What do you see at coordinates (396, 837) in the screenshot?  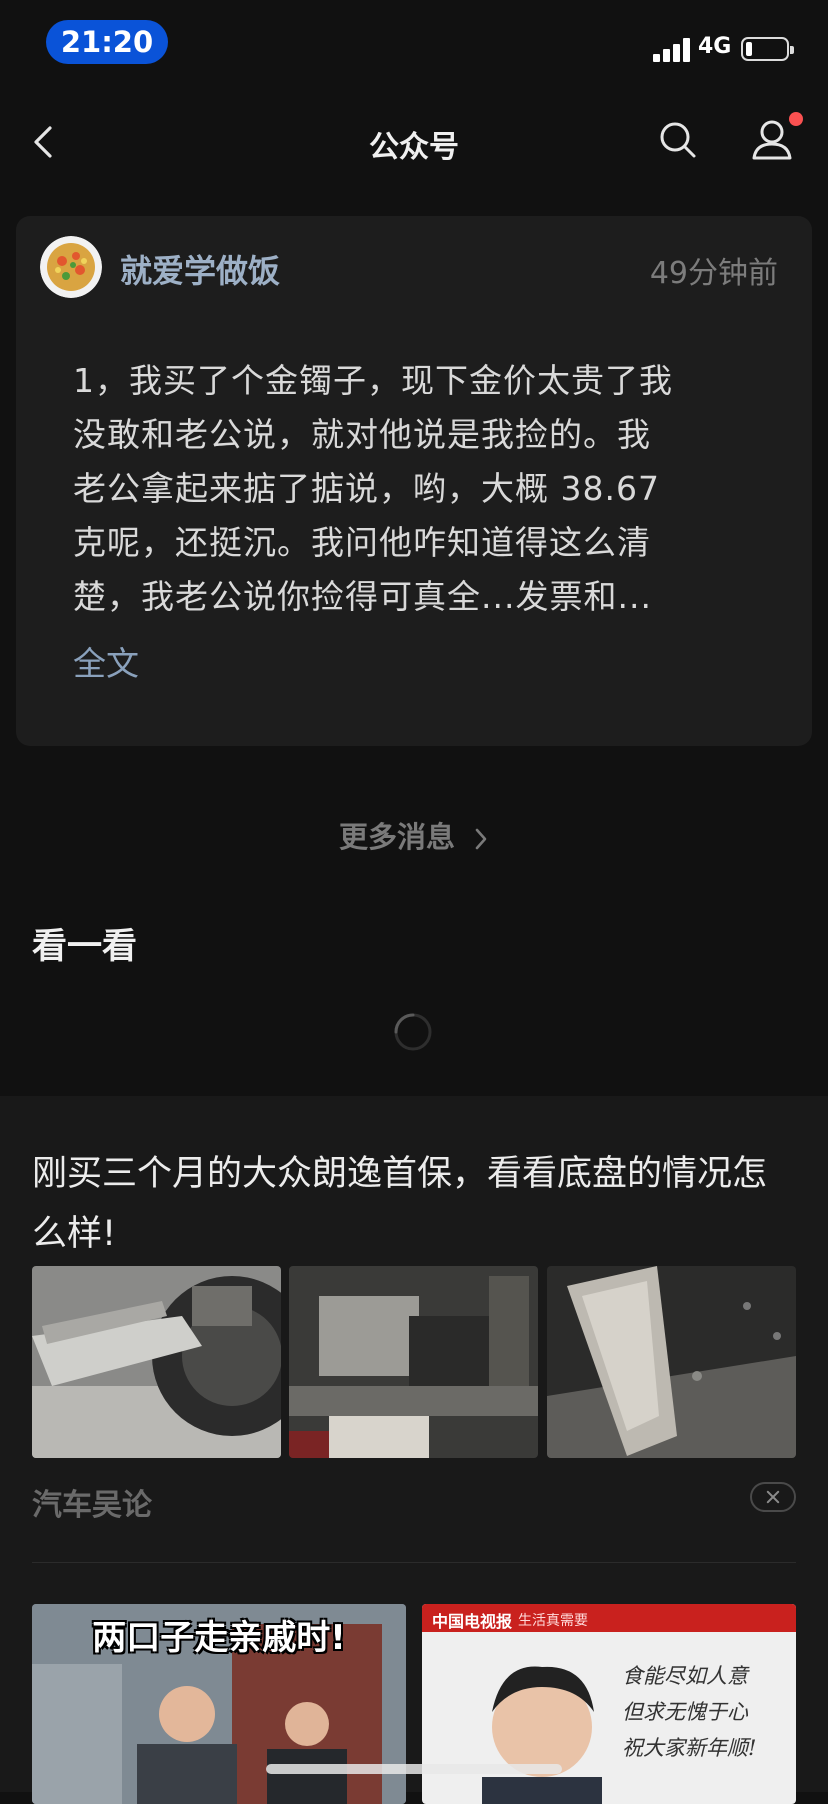 I see `more-messages-label: 更多消息` at bounding box center [396, 837].